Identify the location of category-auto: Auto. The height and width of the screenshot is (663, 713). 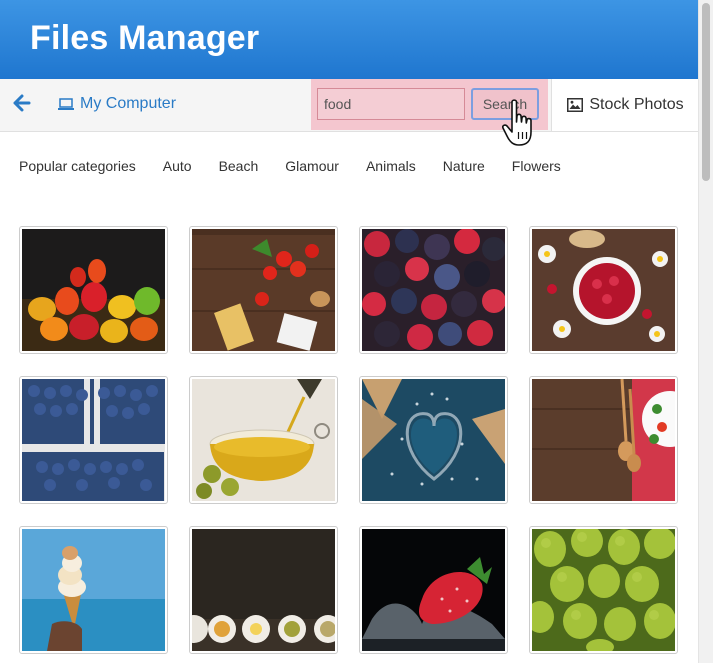
(177, 166).